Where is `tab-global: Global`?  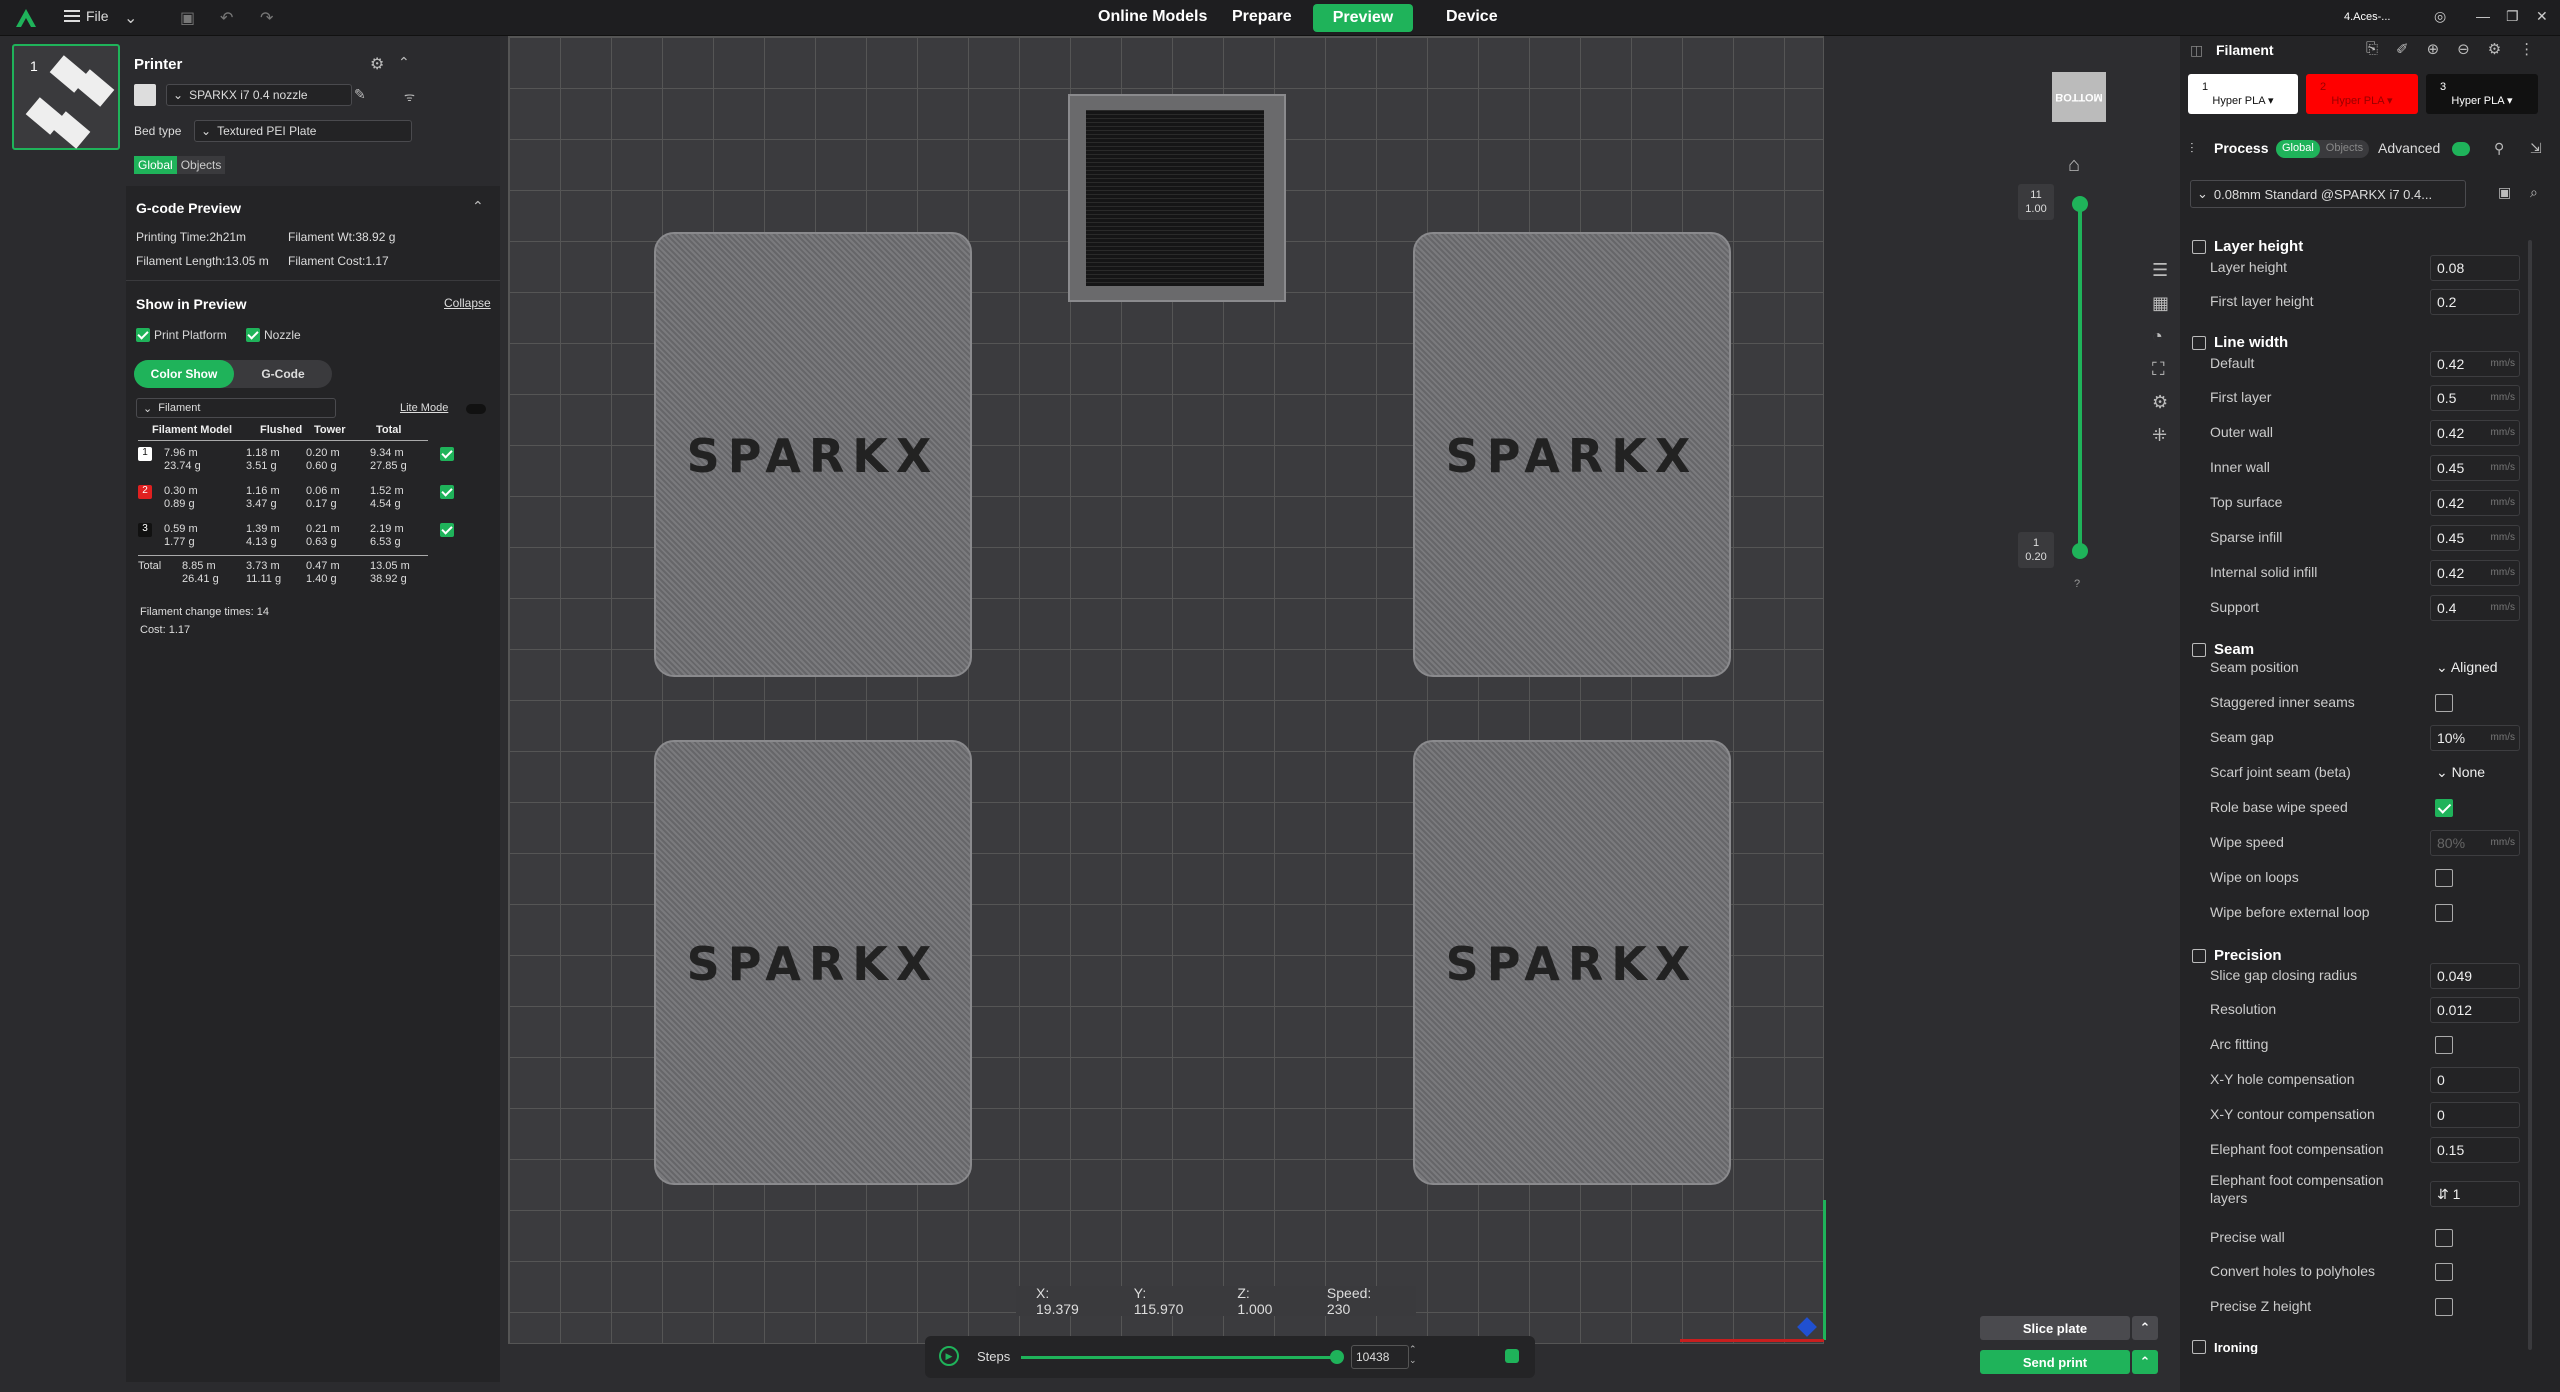 tab-global: Global is located at coordinates (155, 165).